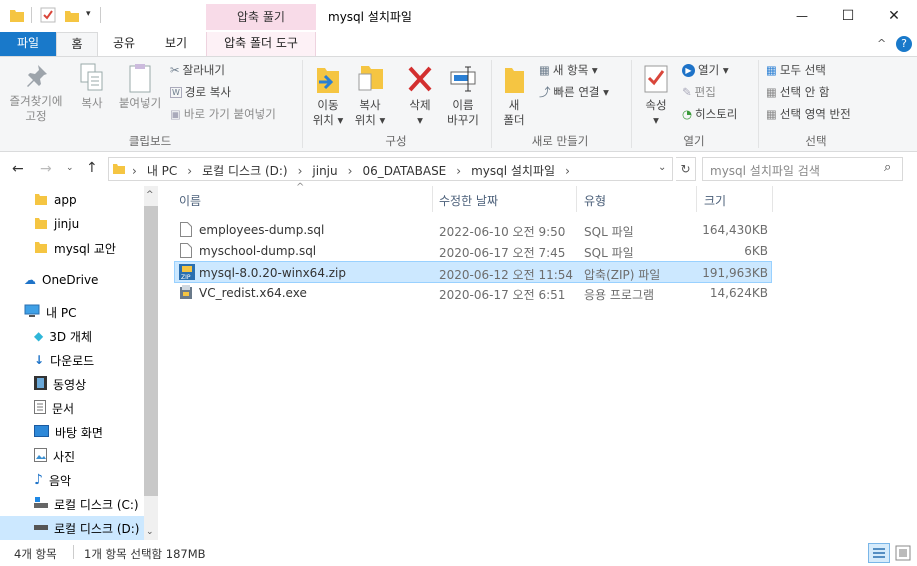  What do you see at coordinates (370, 17) in the screenshot?
I see `window-title: mysql 설치파일` at bounding box center [370, 17].